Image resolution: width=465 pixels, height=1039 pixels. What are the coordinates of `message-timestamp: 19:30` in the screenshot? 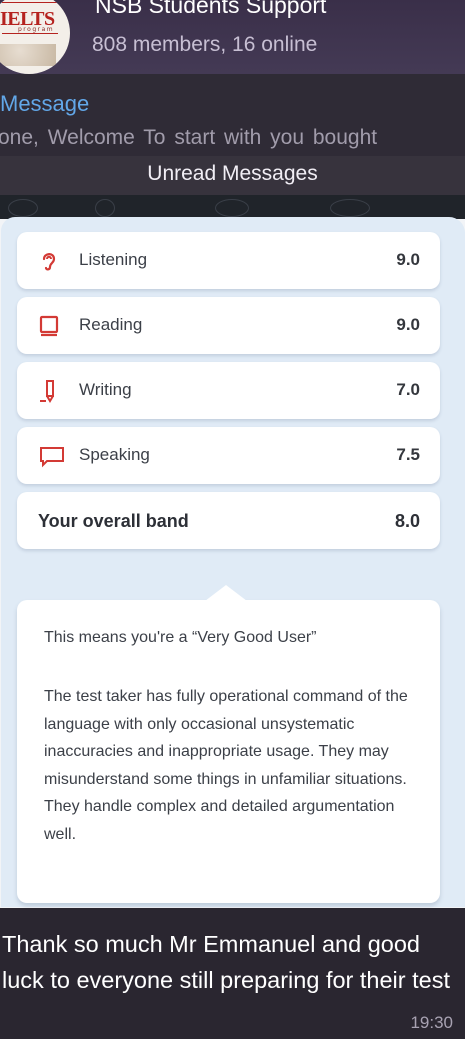 It's located at (431, 1022).